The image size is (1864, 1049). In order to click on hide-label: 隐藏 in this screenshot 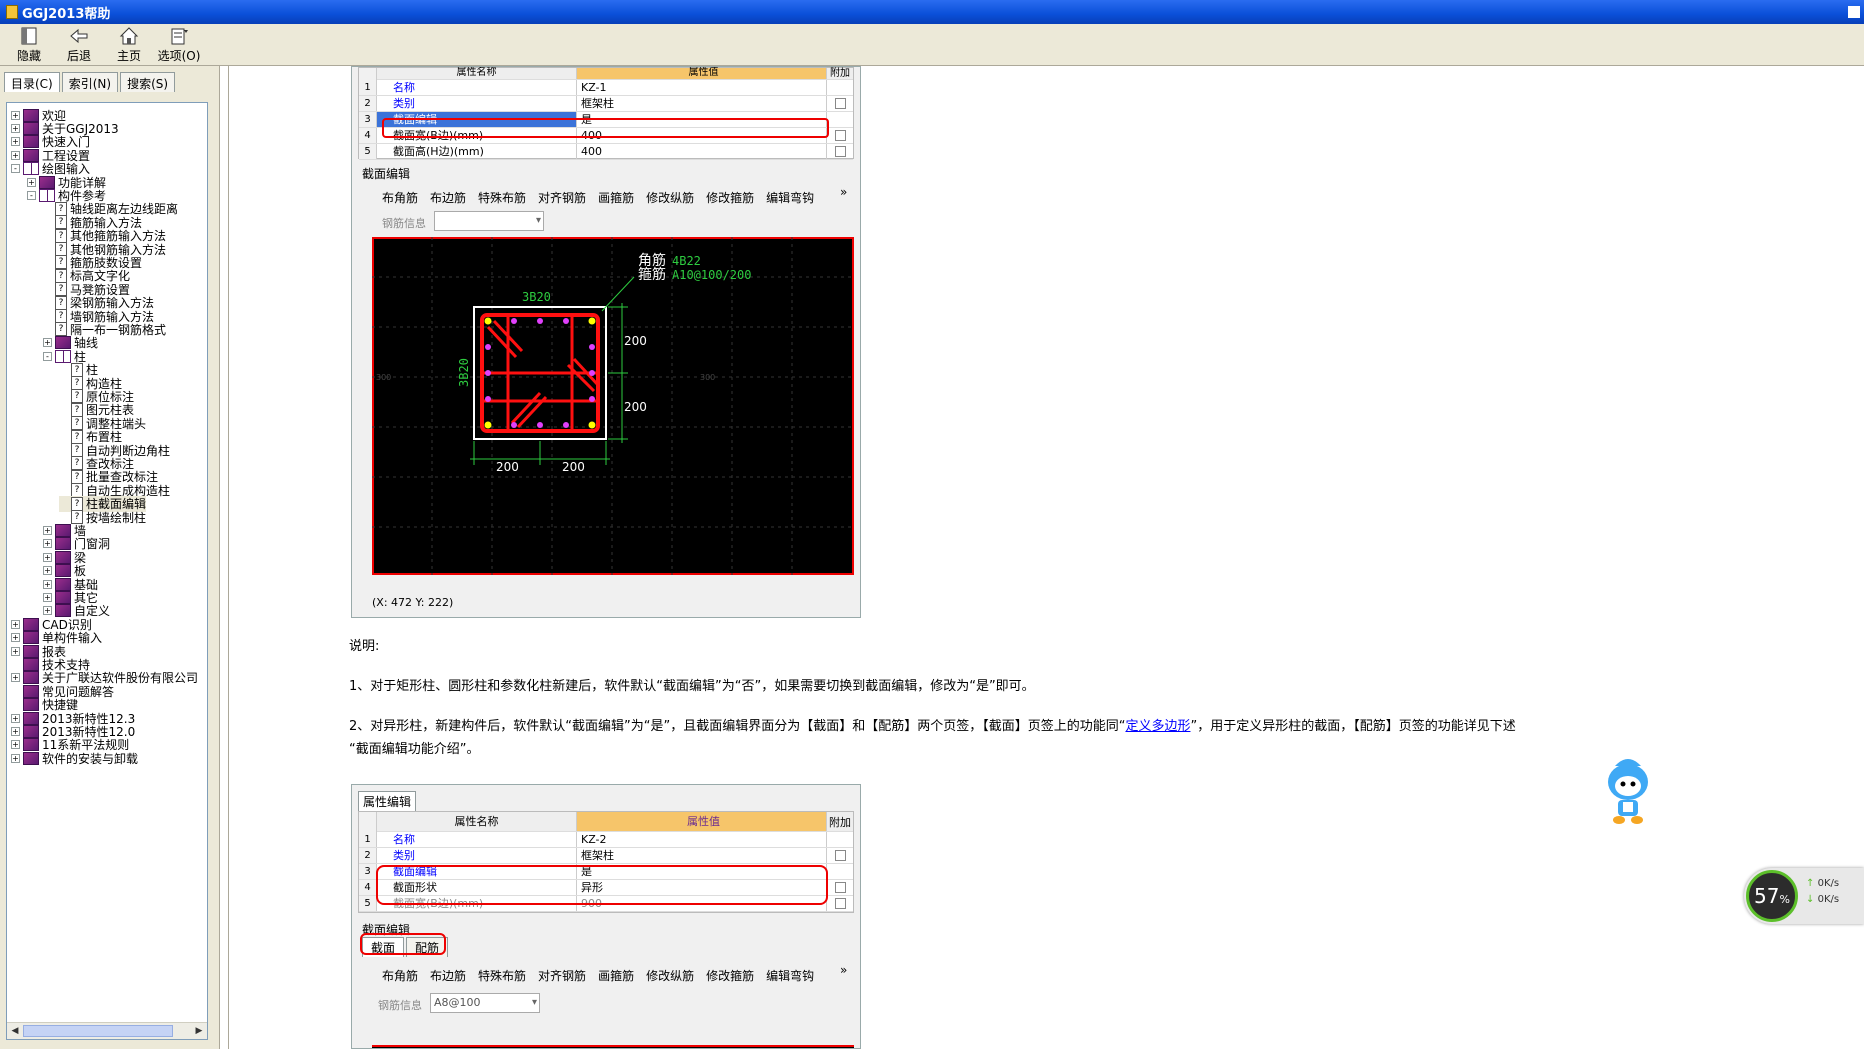, I will do `click(28, 55)`.